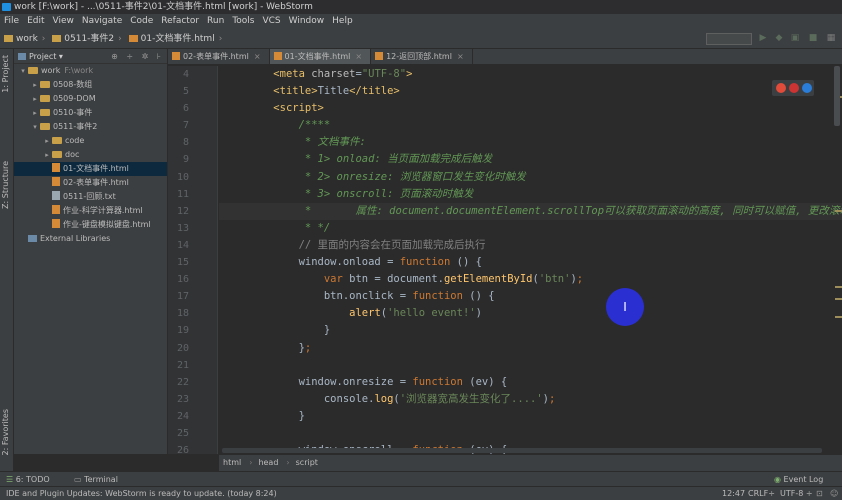  I want to click on library-icon, so click(32, 238).